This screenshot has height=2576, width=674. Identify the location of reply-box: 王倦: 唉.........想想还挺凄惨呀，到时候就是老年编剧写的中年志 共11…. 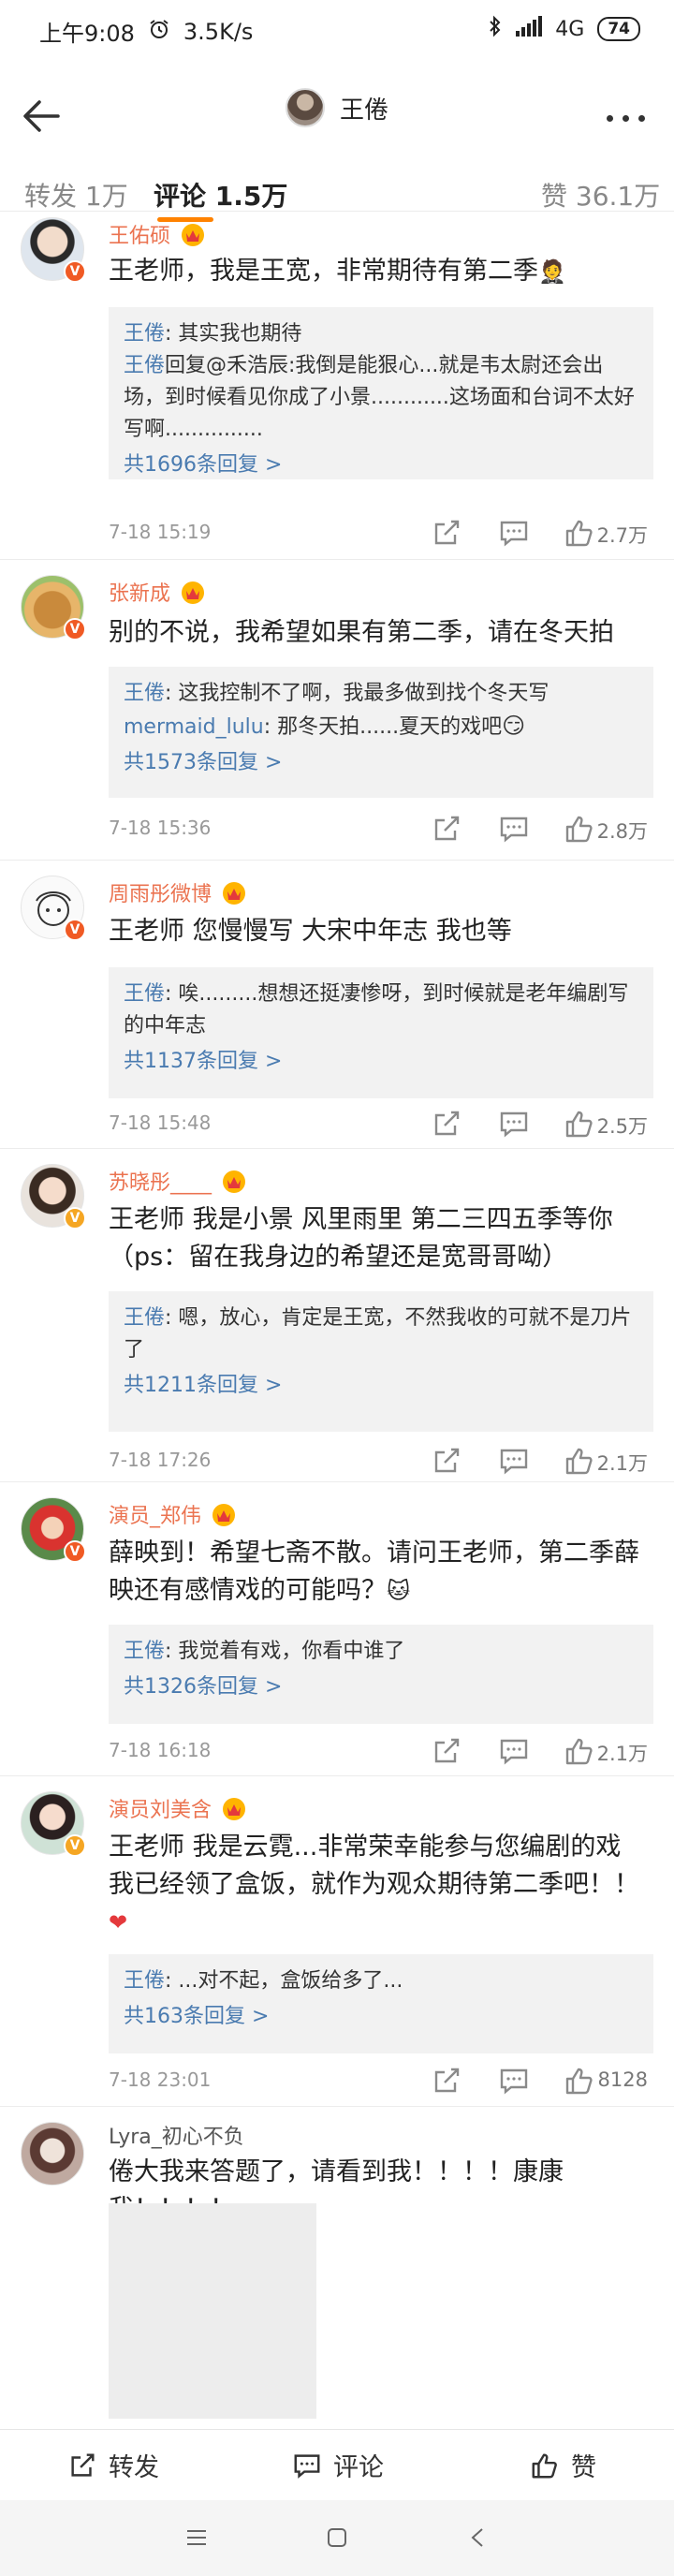
(381, 1032).